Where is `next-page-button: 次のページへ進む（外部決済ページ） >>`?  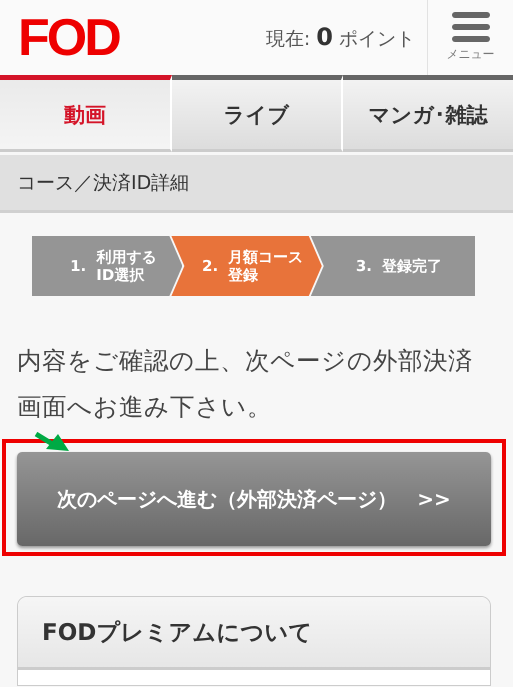
next-page-button: 次のページへ進む（外部決済ページ） >> is located at coordinates (254, 499).